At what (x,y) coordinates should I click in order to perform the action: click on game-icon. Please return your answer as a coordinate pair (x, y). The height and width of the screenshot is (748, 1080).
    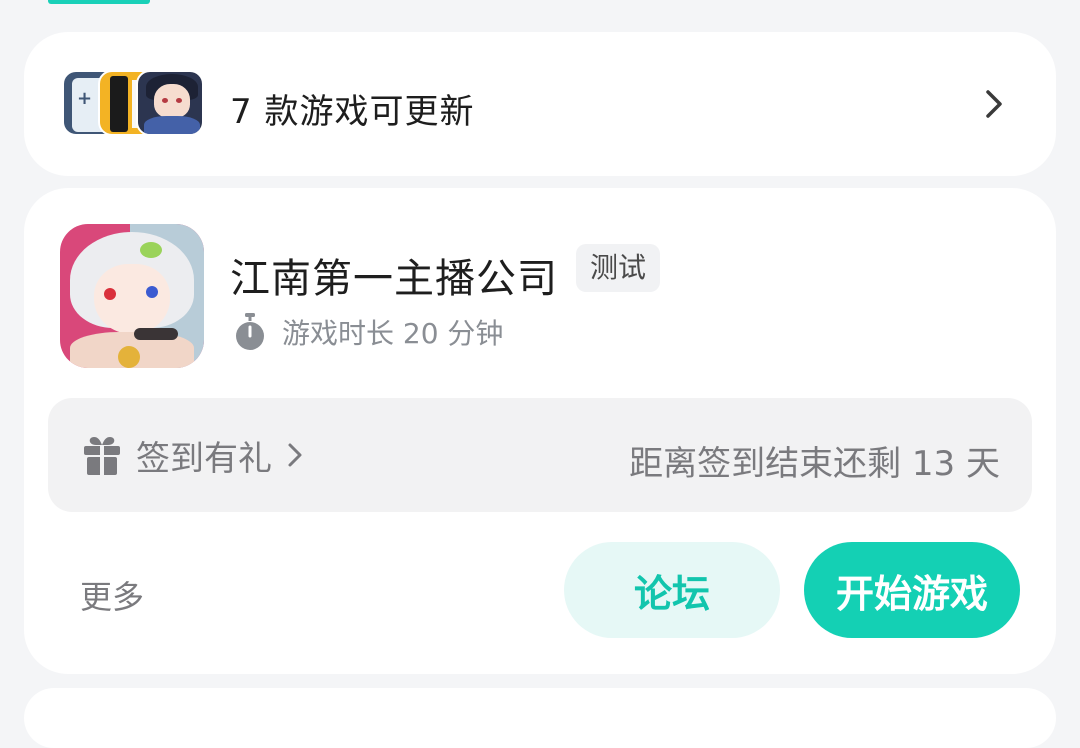
    Looking at the image, I should click on (132, 296).